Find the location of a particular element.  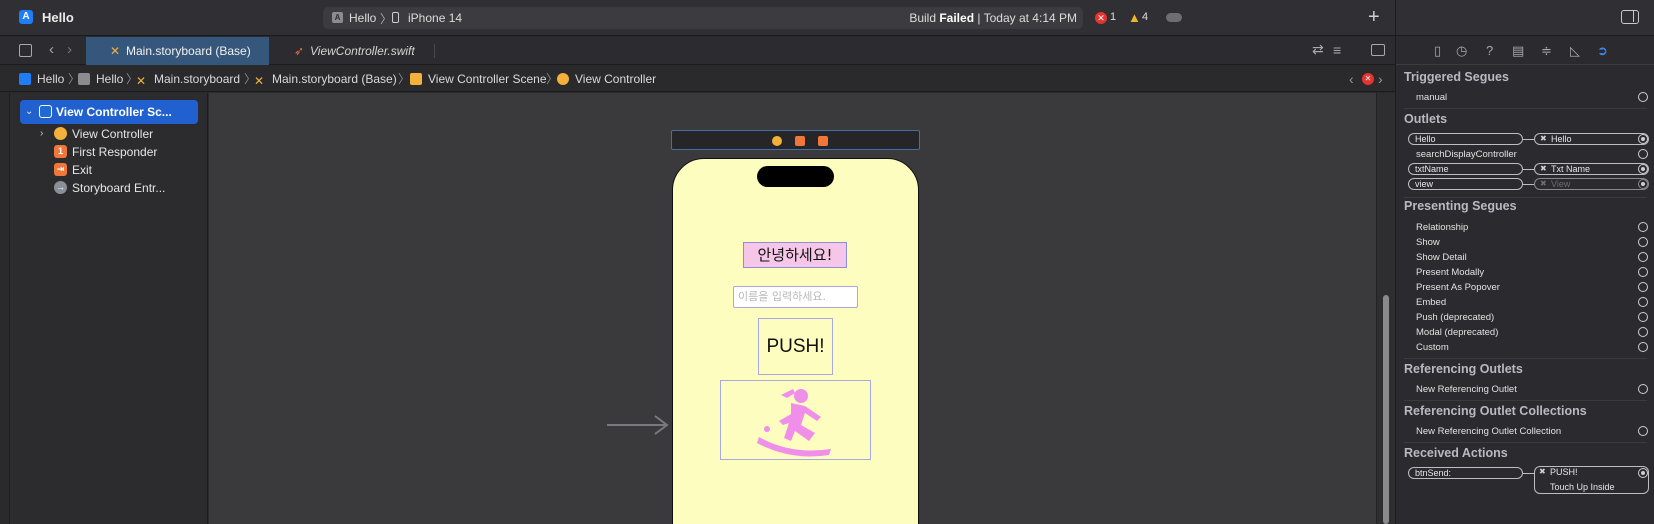

project-name: Hello is located at coordinates (58, 17).